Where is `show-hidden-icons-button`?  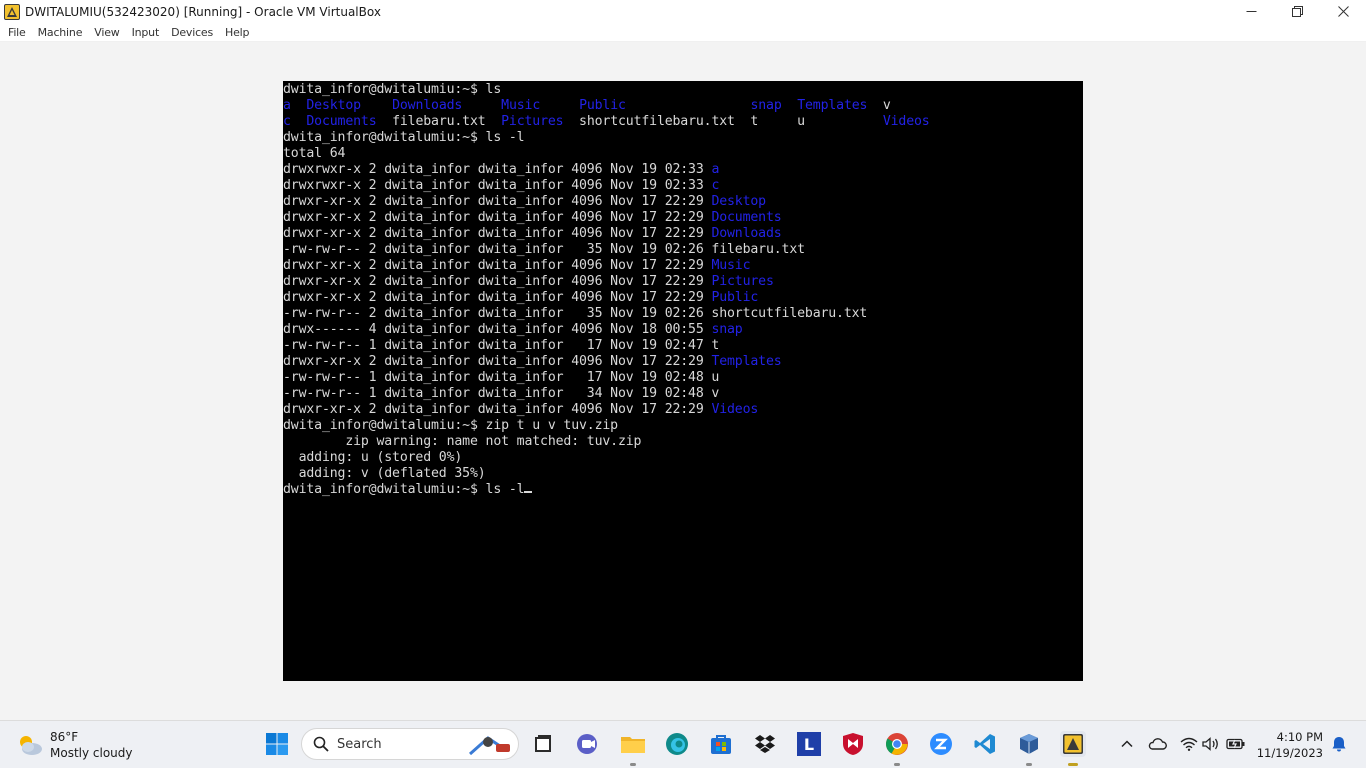 show-hidden-icons-button is located at coordinates (1127, 744).